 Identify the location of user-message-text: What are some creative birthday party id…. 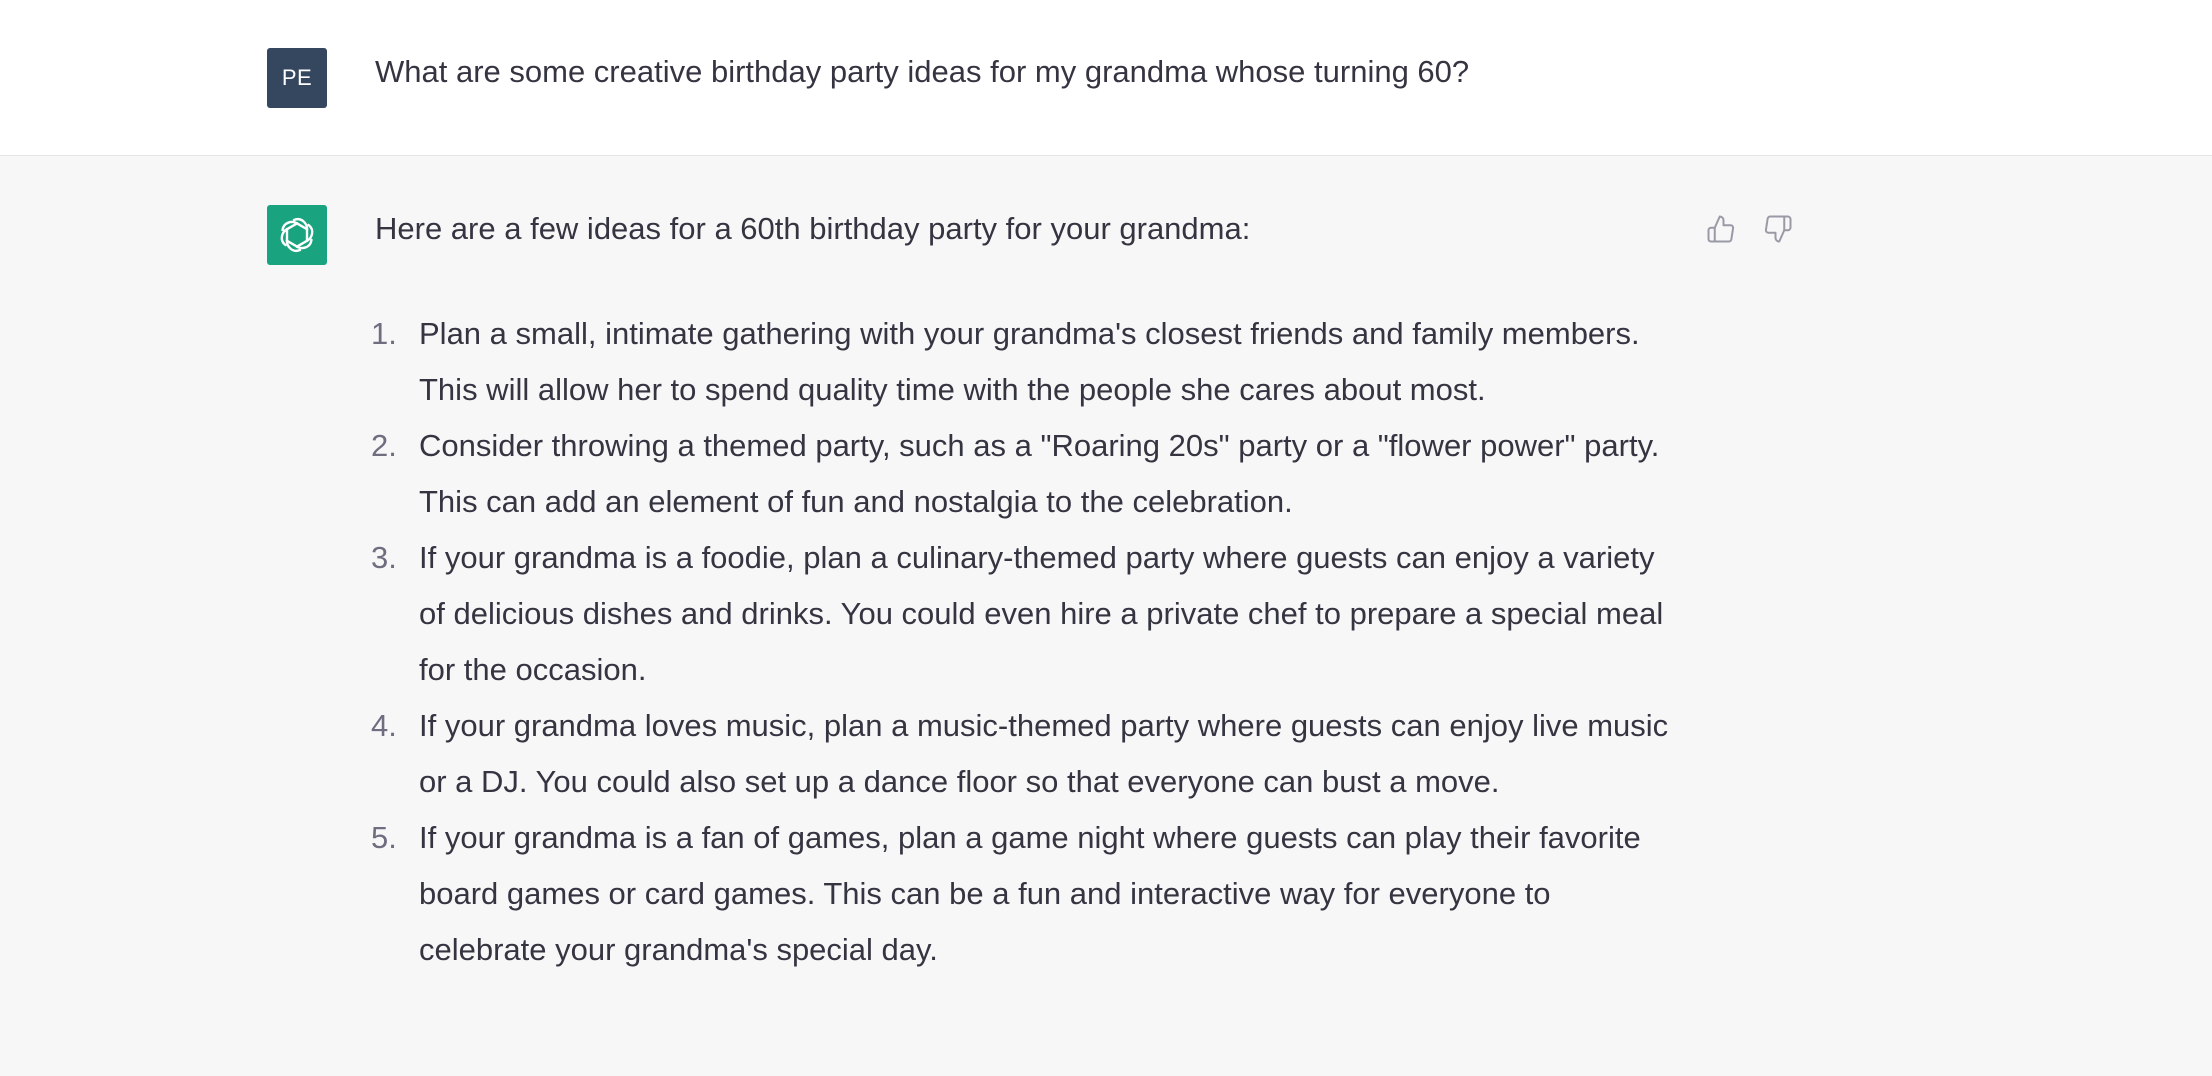
(922, 71).